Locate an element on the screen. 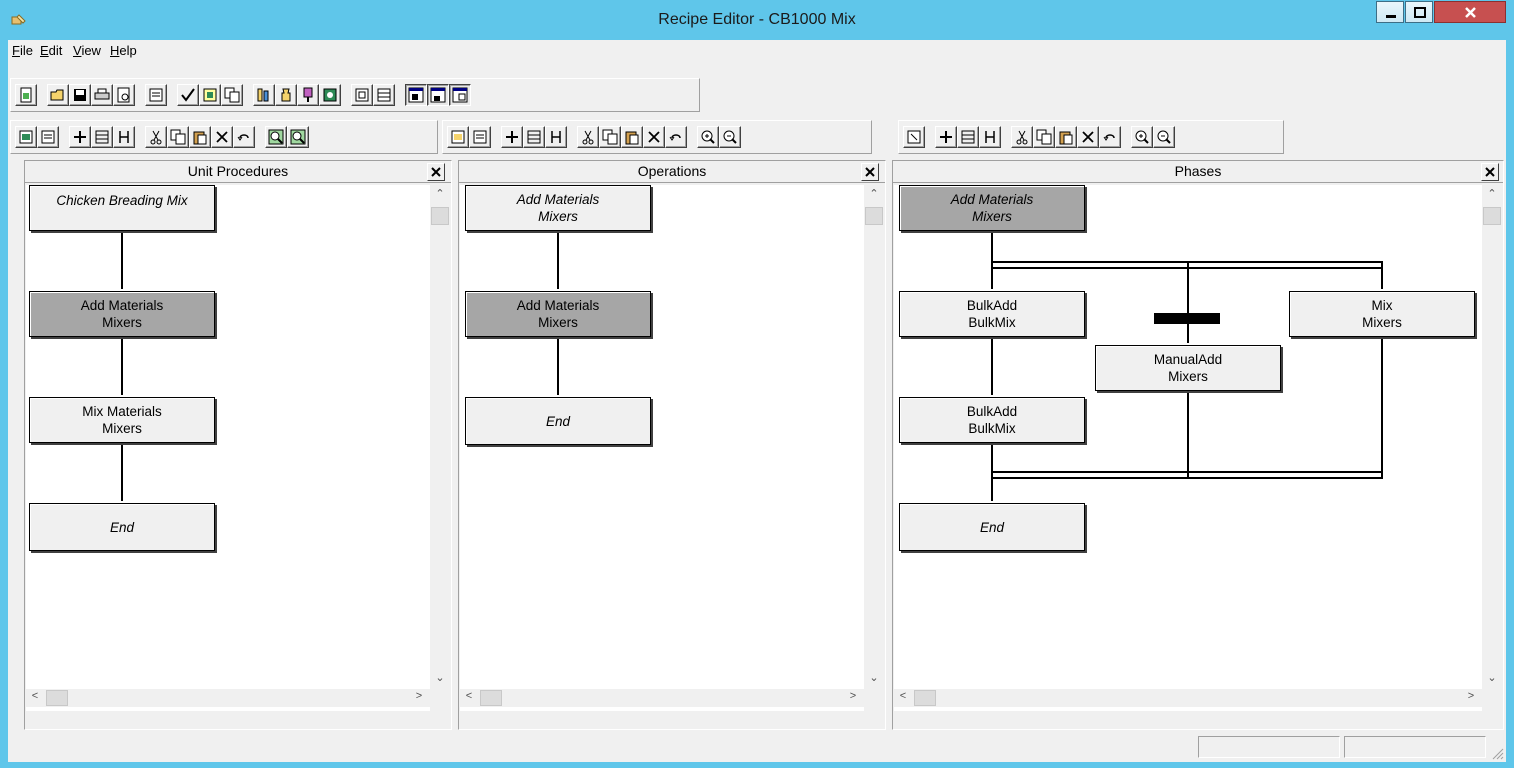  layout-one-button is located at coordinates (416, 95).